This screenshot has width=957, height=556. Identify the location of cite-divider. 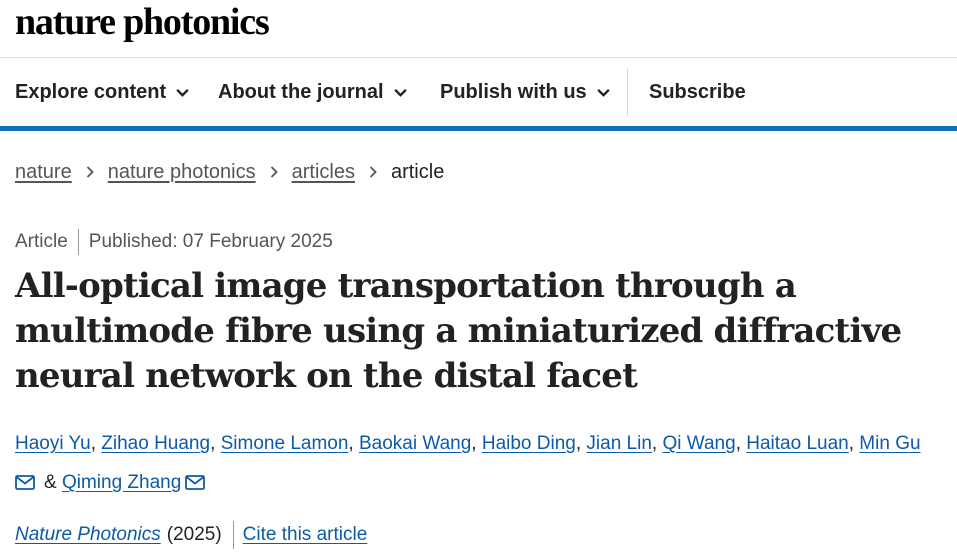
(233, 535).